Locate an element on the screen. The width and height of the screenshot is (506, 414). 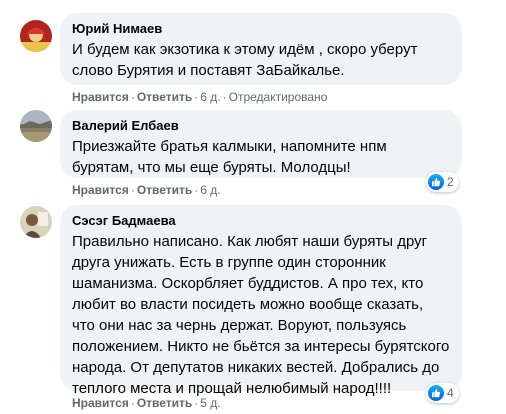
comment-actions: Нравится · Ответить · 5 д. is located at coordinates (146, 403).